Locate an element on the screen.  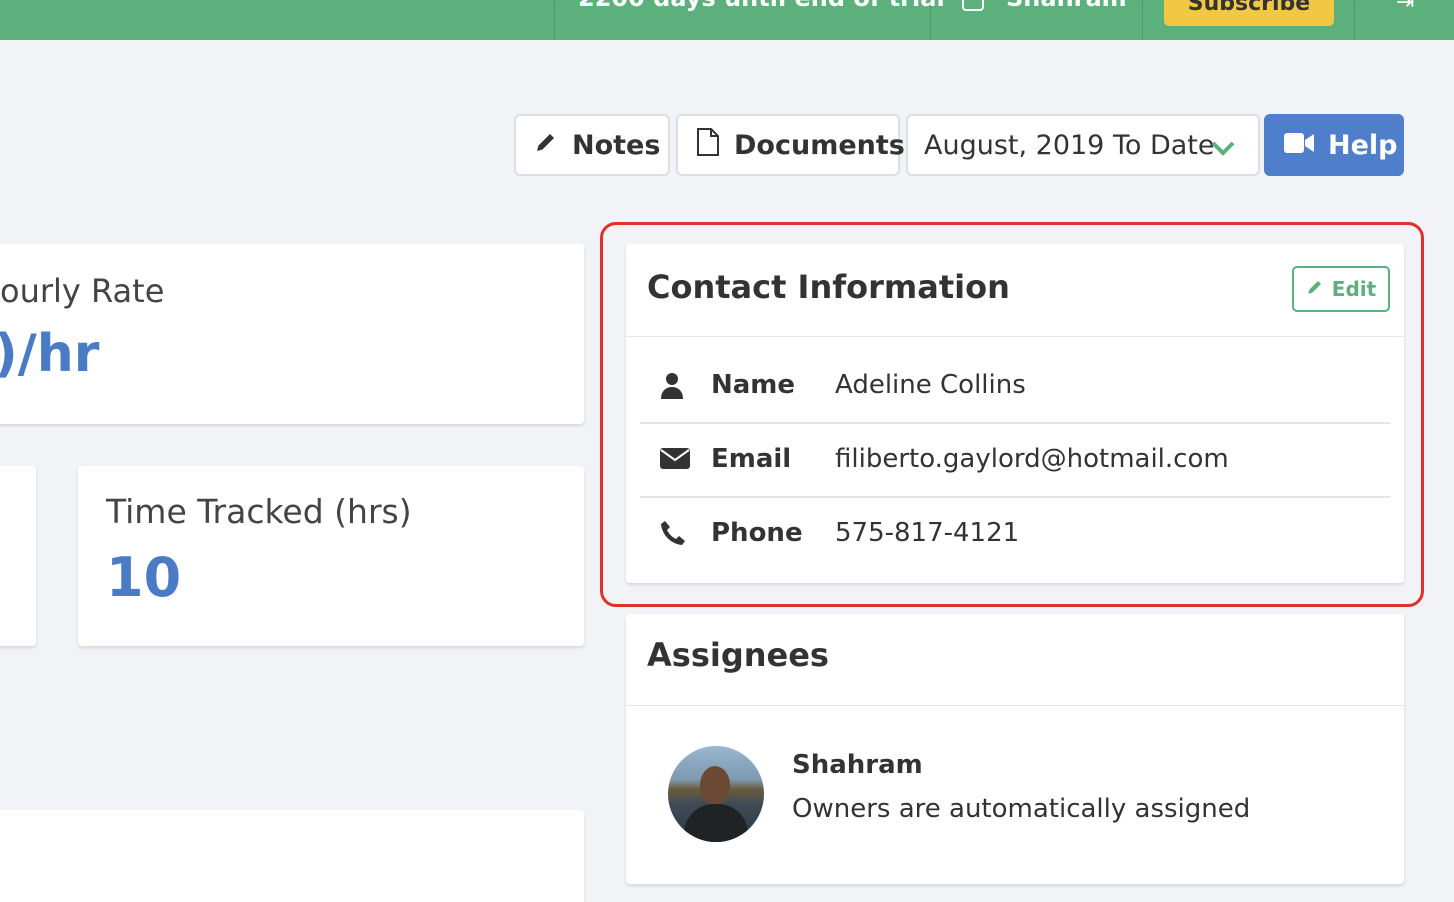
user-icon is located at coordinates (973, 5).